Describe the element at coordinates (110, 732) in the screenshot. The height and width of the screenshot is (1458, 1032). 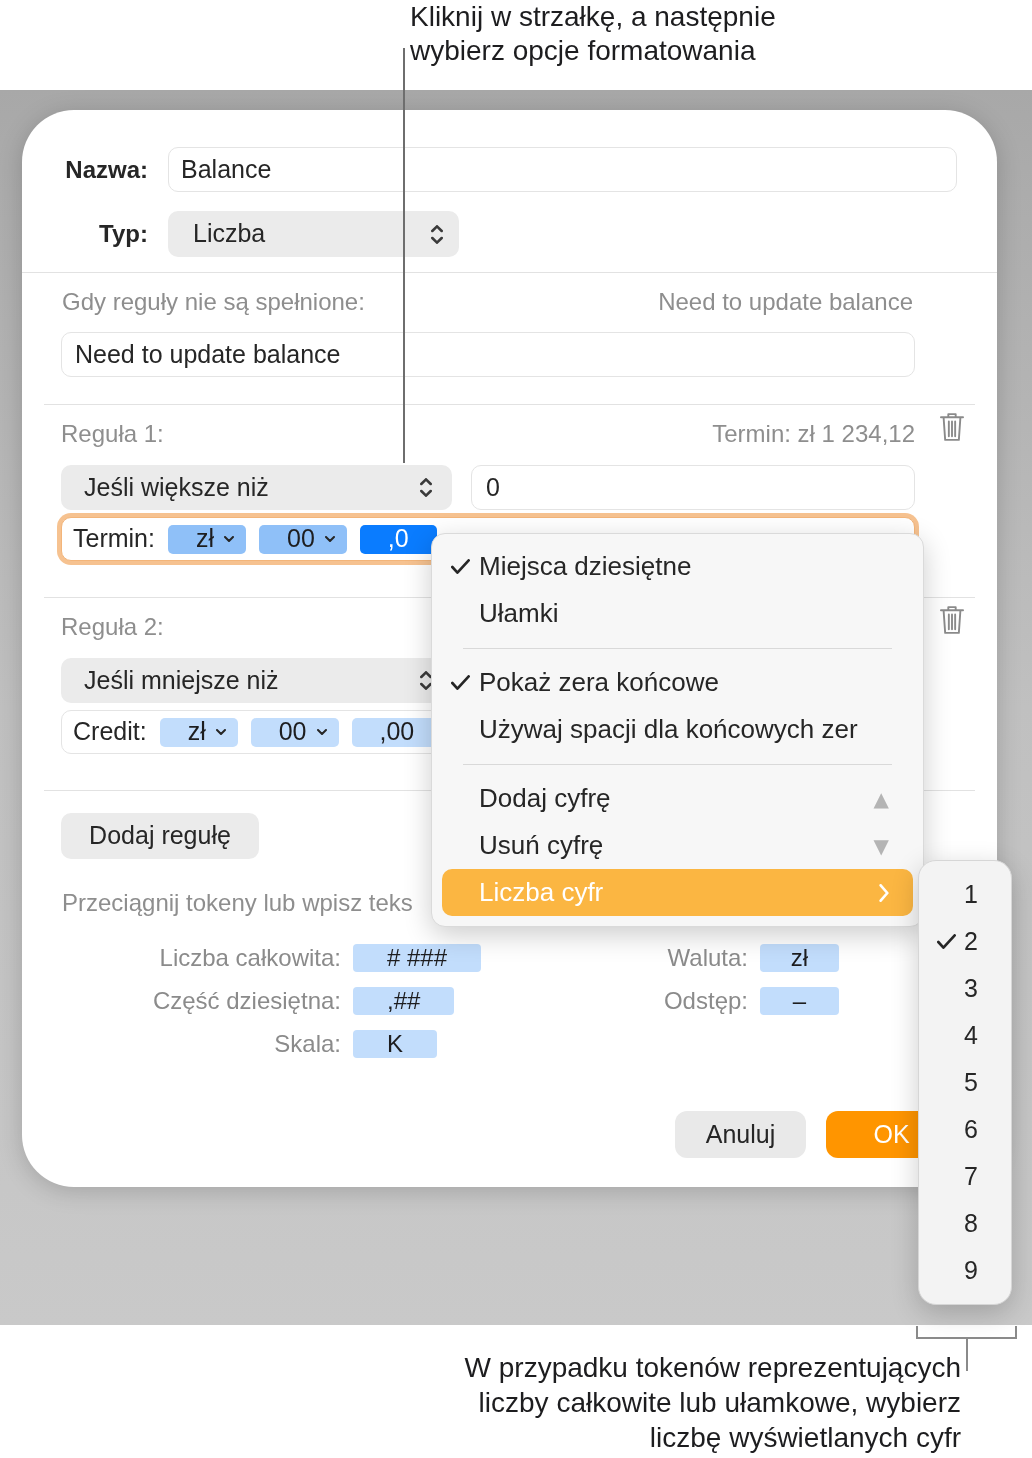
I see `field-label: Credit:` at that location.